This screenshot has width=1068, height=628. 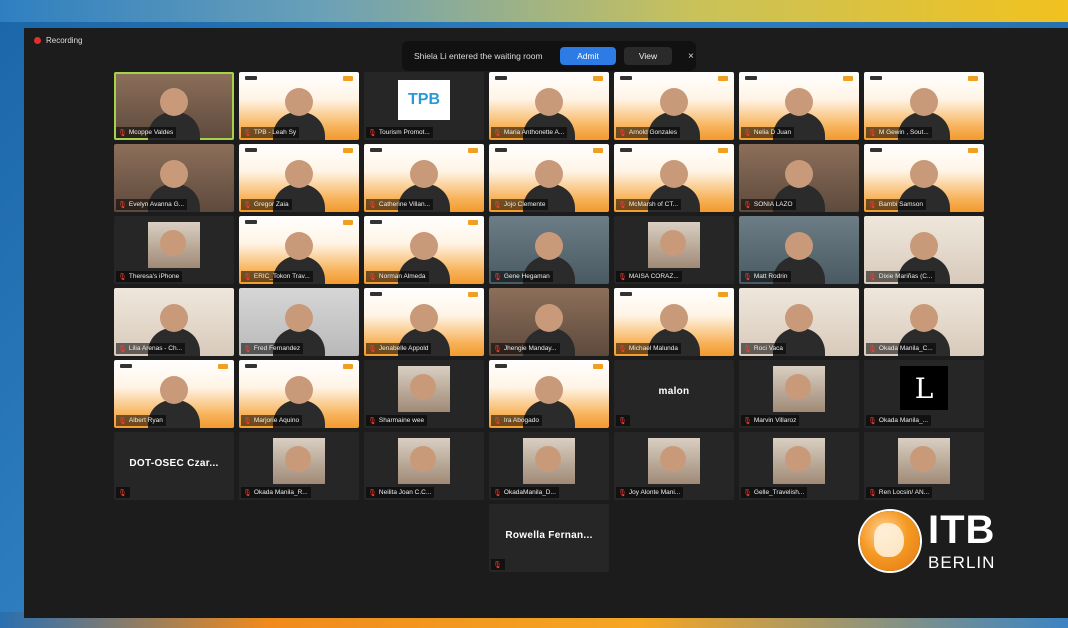 I want to click on participant-tile: 🎙 Theresa's iPhone, so click(x=174, y=250).